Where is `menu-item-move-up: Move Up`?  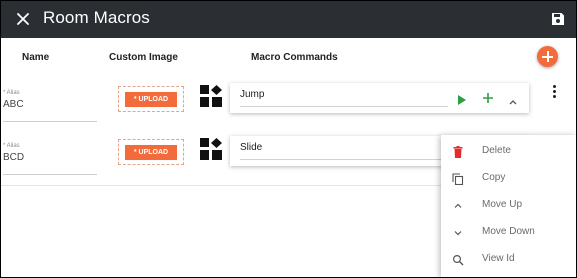 menu-item-move-up: Move Up is located at coordinates (508, 206).